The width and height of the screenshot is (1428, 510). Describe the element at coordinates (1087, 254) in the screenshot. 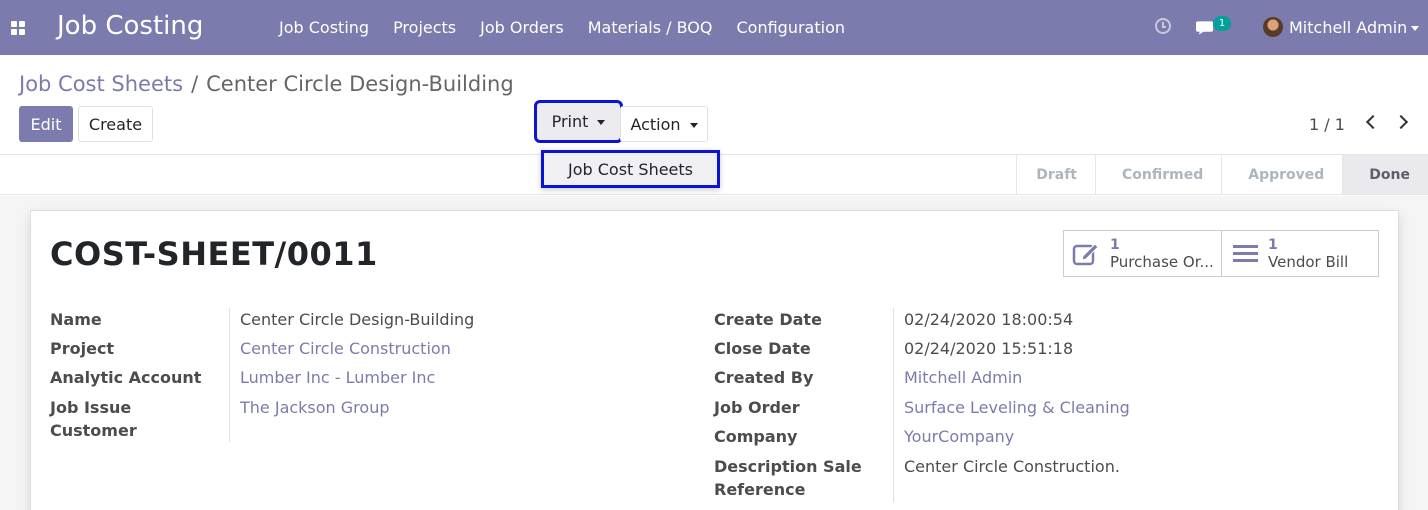

I see `edit-icon` at that location.